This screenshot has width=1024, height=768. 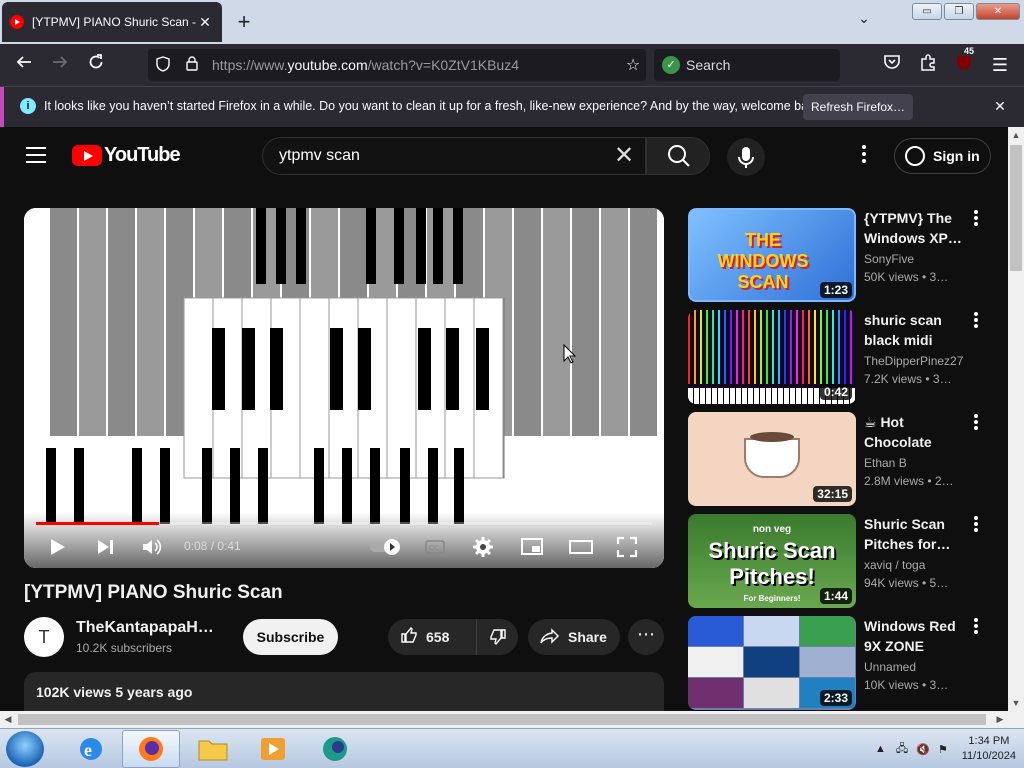 I want to click on firefox-taskbar-icon, so click(x=151, y=749).